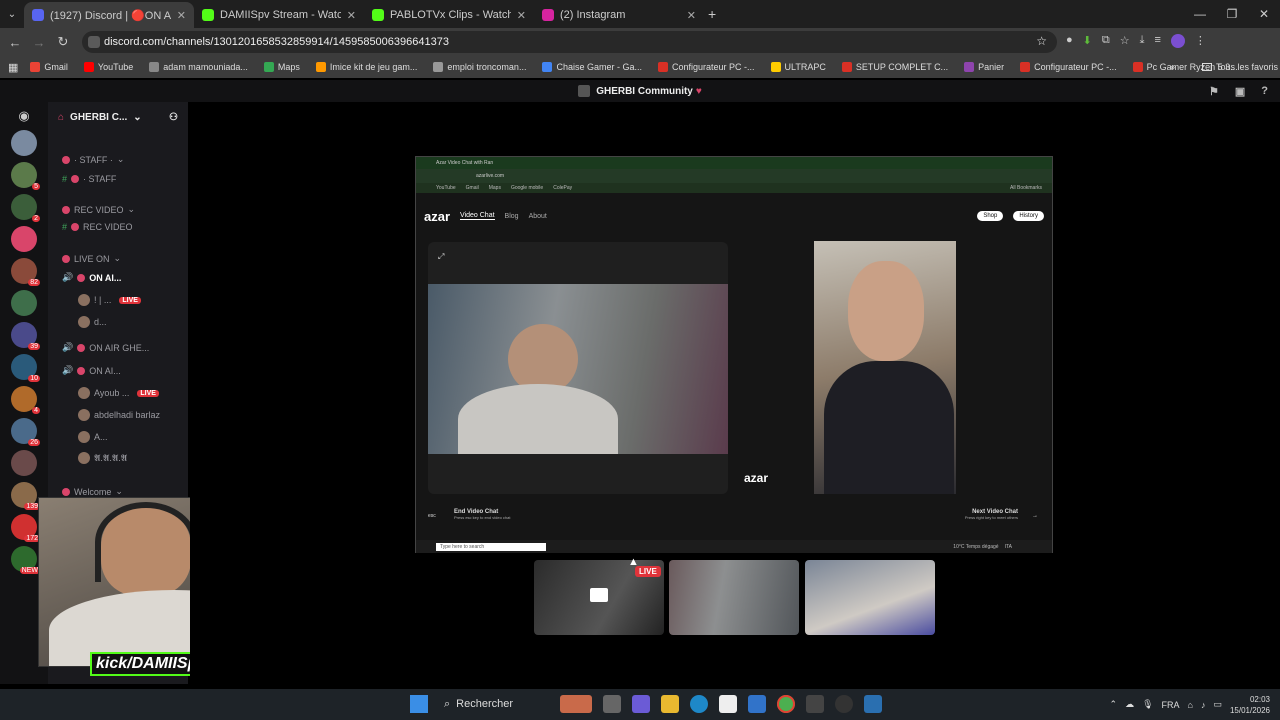  What do you see at coordinates (98, 209) in the screenshot?
I see `channel-category: REC VIDEO ⌄` at bounding box center [98, 209].